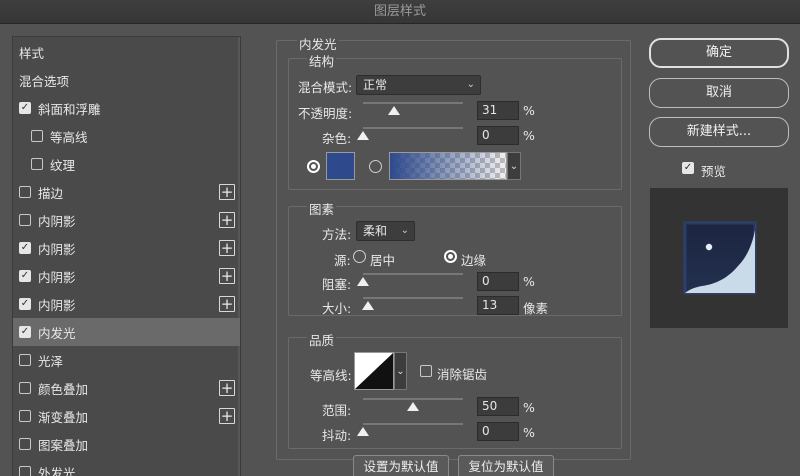 Image resolution: width=800 pixels, height=476 pixels. Describe the element at coordinates (363, 281) in the screenshot. I see `choke-slider-thumb` at that location.